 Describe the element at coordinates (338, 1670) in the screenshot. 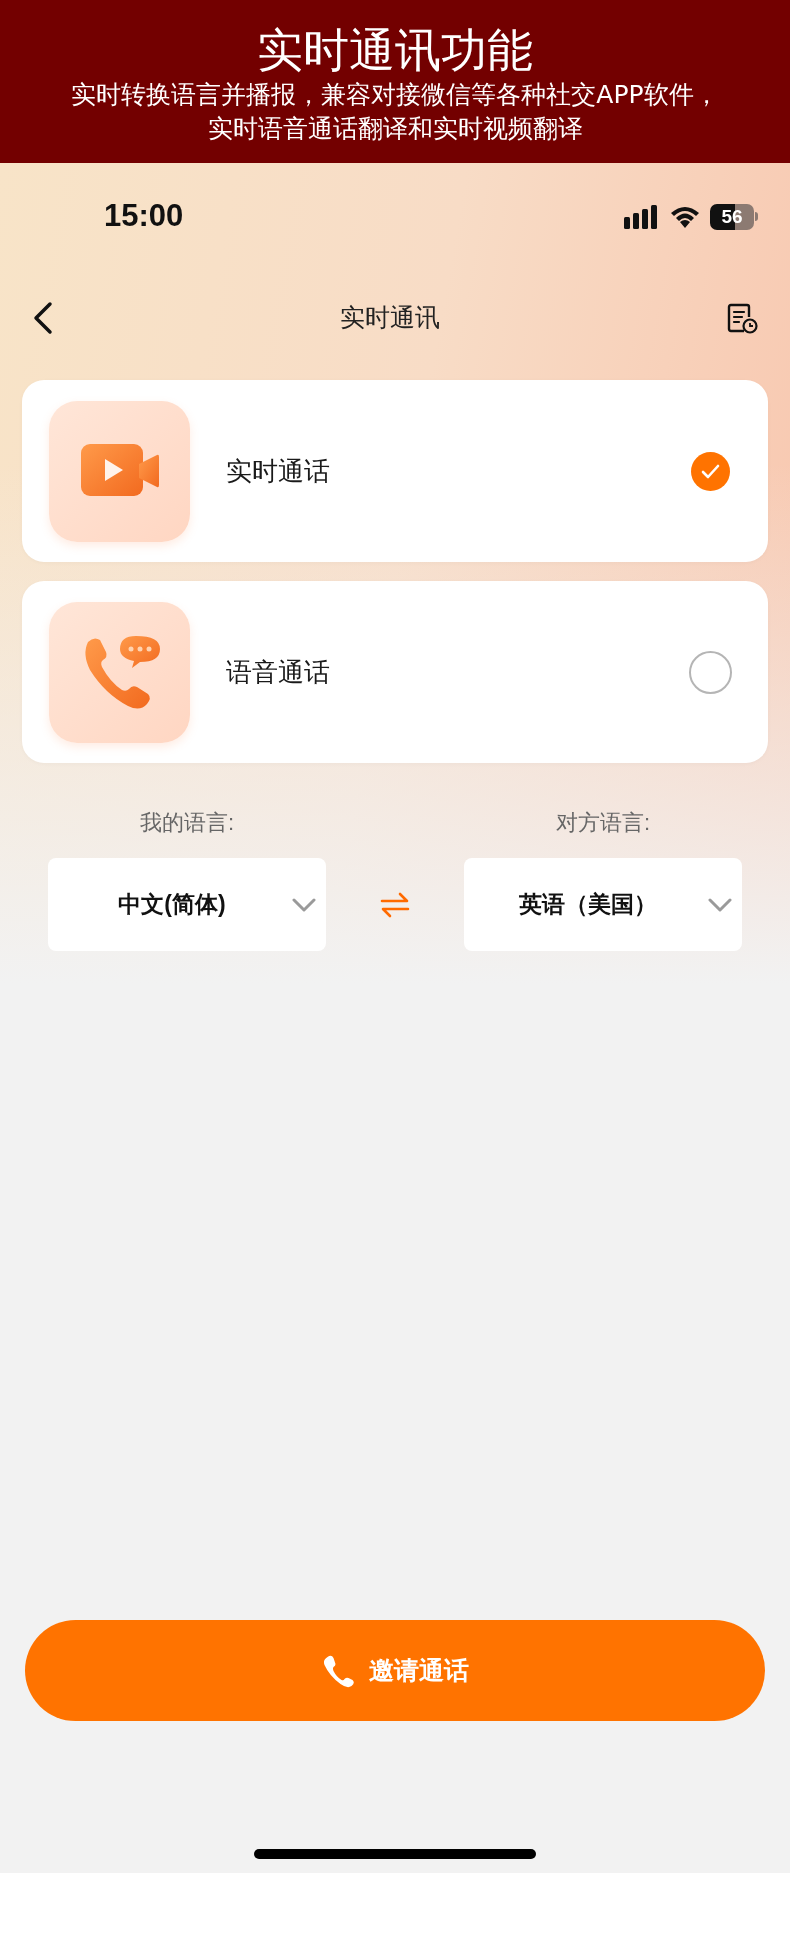

I see `phone-icon` at that location.